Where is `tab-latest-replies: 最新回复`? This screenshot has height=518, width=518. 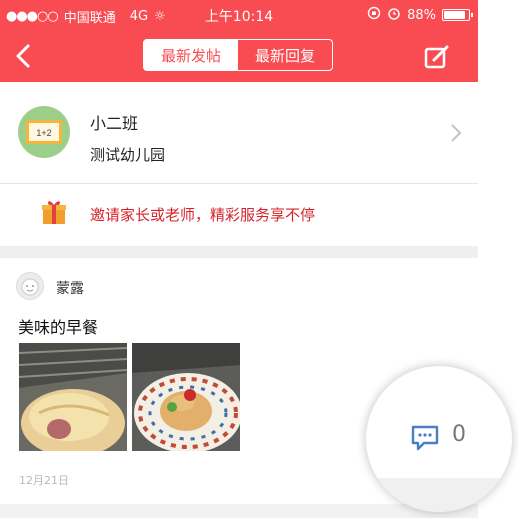
tab-latest-replies: 最新回复 is located at coordinates (285, 55).